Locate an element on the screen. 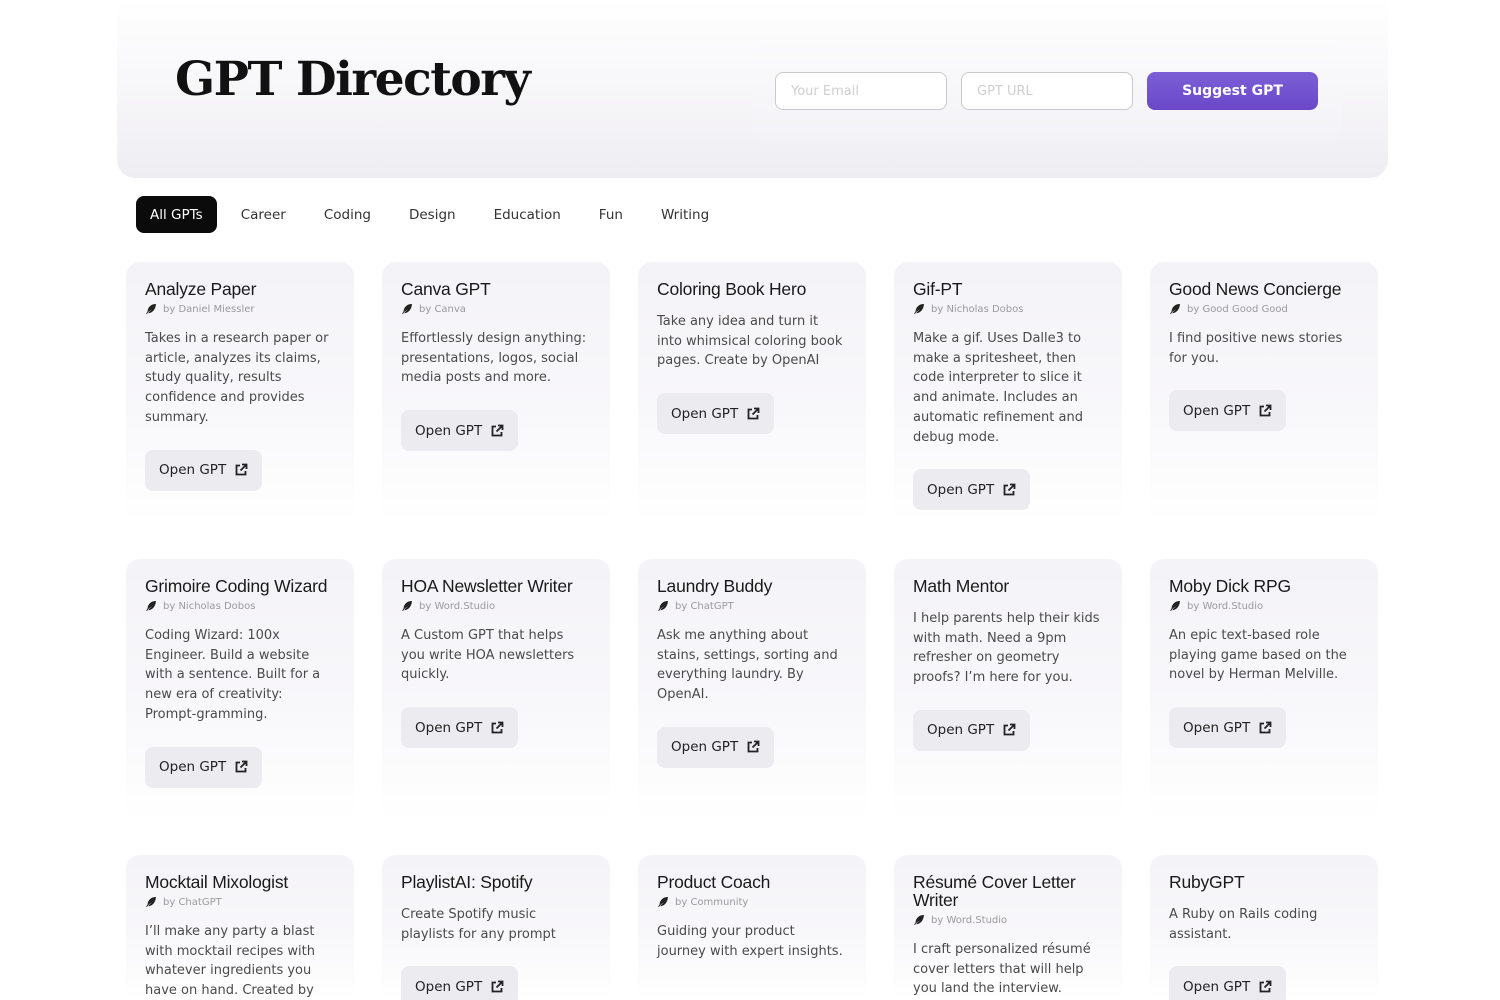  card-author: by Word.Studio is located at coordinates (496, 606).